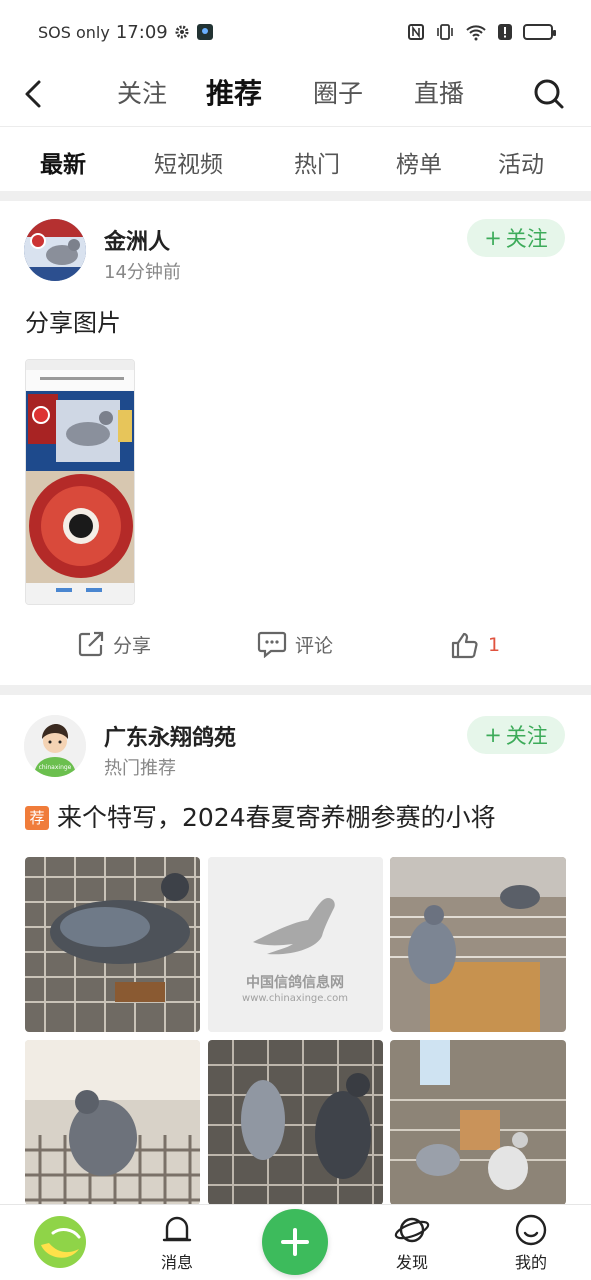  I want to click on recommend-badge: 荐, so click(37, 817).